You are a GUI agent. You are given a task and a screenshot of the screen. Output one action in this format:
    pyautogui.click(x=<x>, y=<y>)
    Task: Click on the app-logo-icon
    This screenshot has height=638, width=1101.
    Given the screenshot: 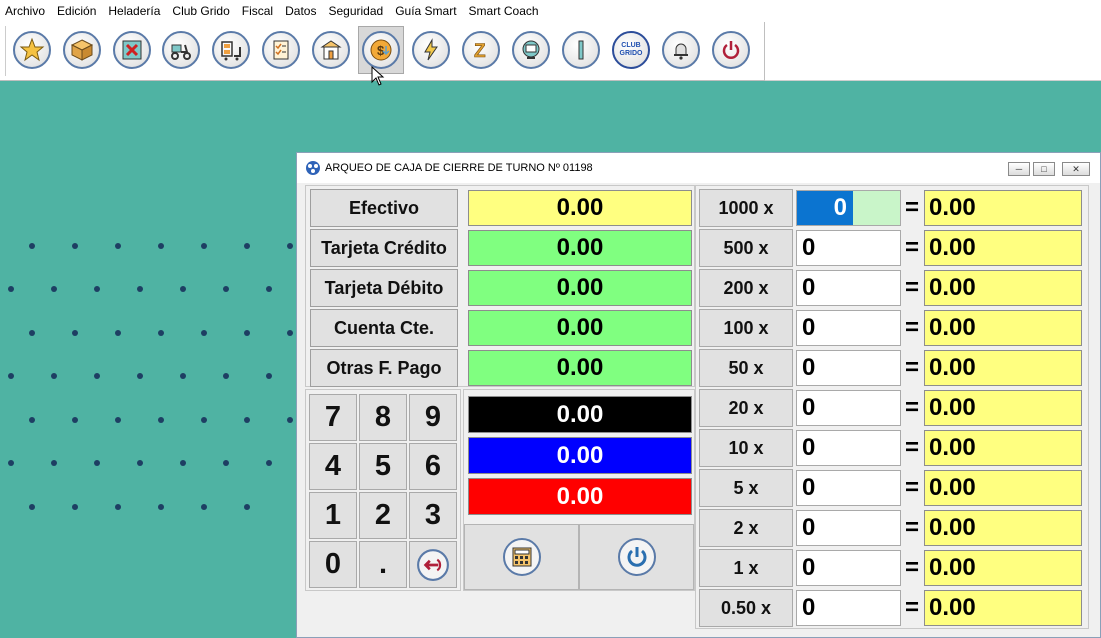 What is the action you would take?
    pyautogui.click(x=313, y=168)
    